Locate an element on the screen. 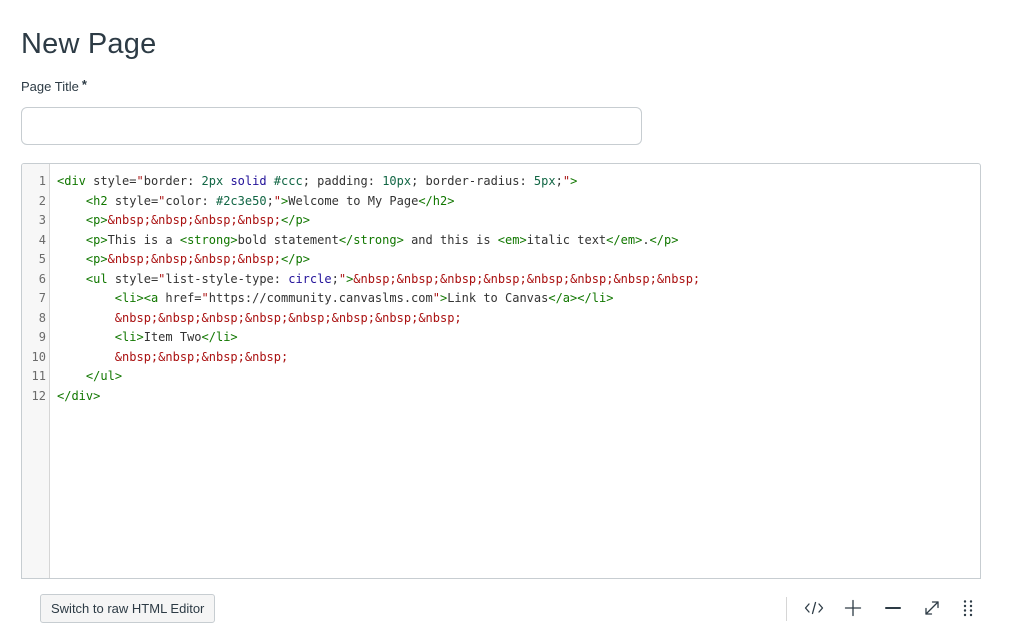  fullscreen-icon is located at coordinates (932, 608).